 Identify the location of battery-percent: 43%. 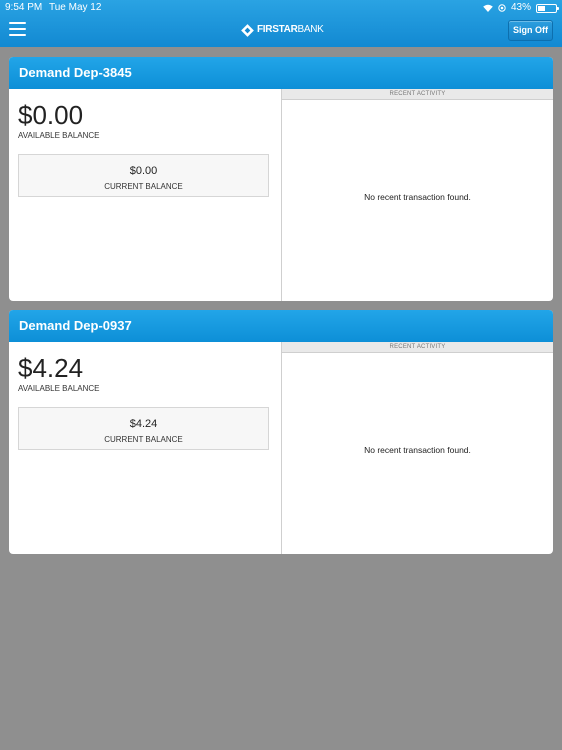
(520, 7).